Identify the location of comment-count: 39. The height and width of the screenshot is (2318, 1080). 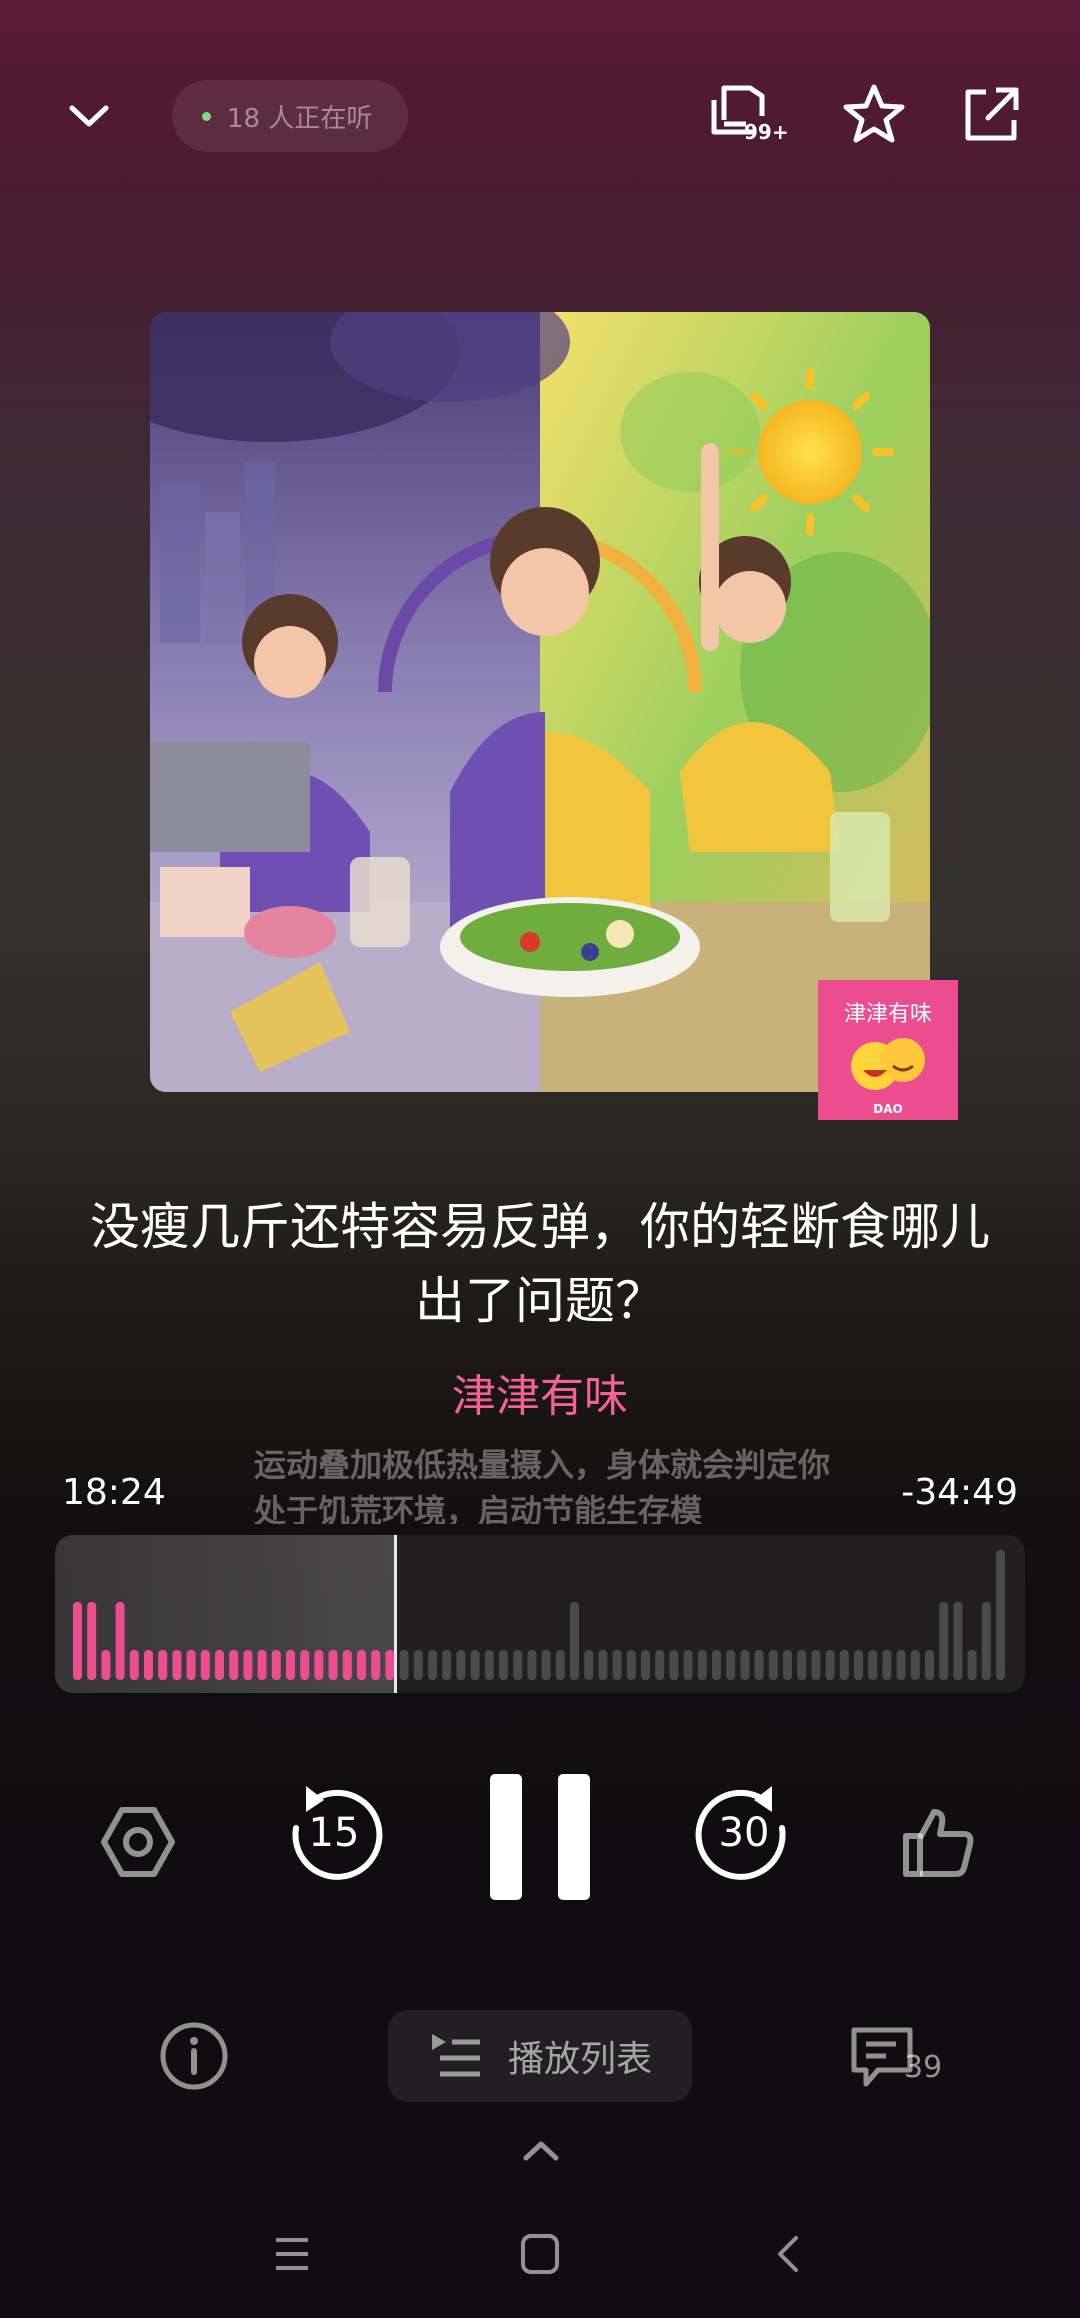
(923, 2067).